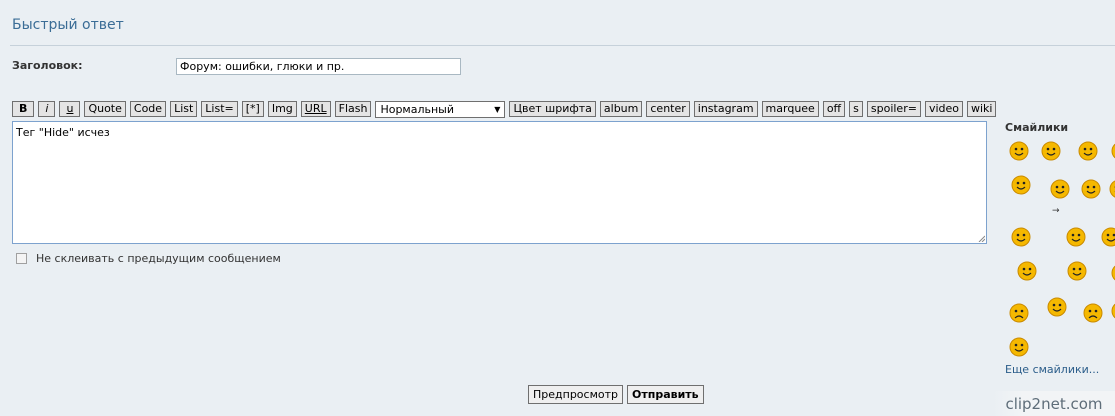  Describe the element at coordinates (725, 109) in the screenshot. I see `toolbar-button-instagram: instagram` at that location.